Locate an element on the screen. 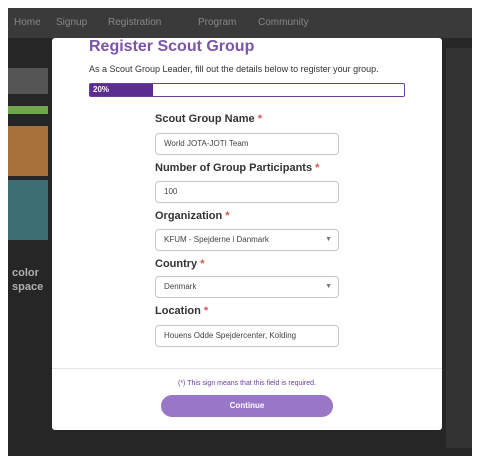  continue-button: Continue is located at coordinates (247, 406).